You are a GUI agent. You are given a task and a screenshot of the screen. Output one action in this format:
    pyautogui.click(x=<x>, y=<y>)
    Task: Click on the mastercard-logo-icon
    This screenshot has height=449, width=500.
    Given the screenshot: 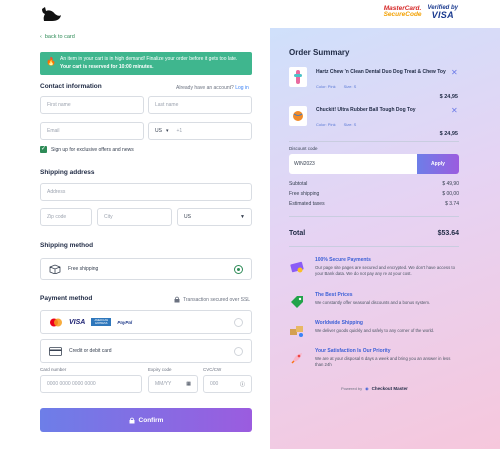 What is the action you would take?
    pyautogui.click(x=56, y=322)
    